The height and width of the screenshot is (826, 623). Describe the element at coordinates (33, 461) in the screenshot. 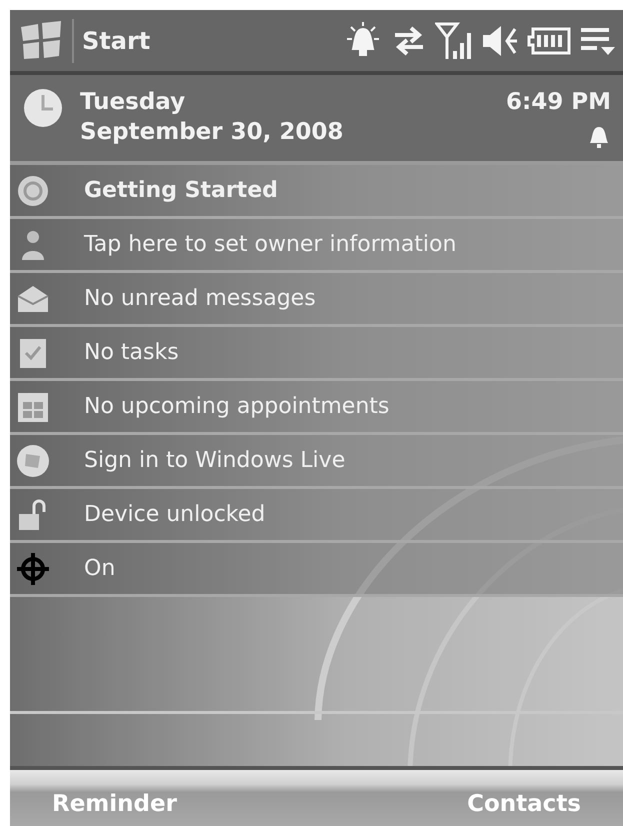

I see `globe-icon` at that location.